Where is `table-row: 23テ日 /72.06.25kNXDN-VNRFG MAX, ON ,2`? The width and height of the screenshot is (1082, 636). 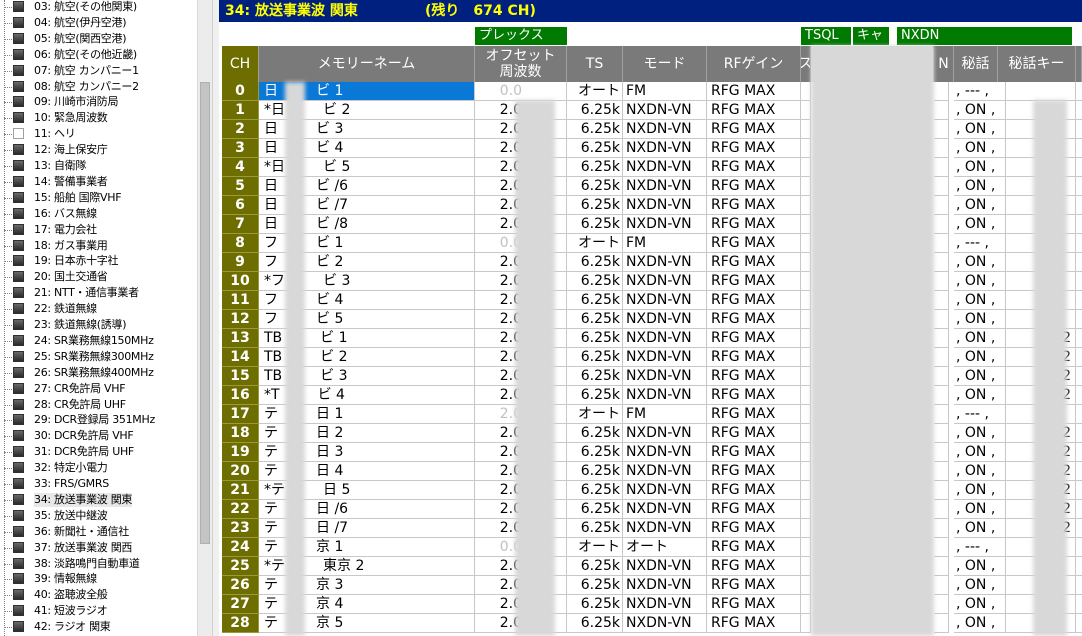
table-row: 23テ日 /72.06.25kNXDN-VNRFG MAX, ON ,2 is located at coordinates (650, 528).